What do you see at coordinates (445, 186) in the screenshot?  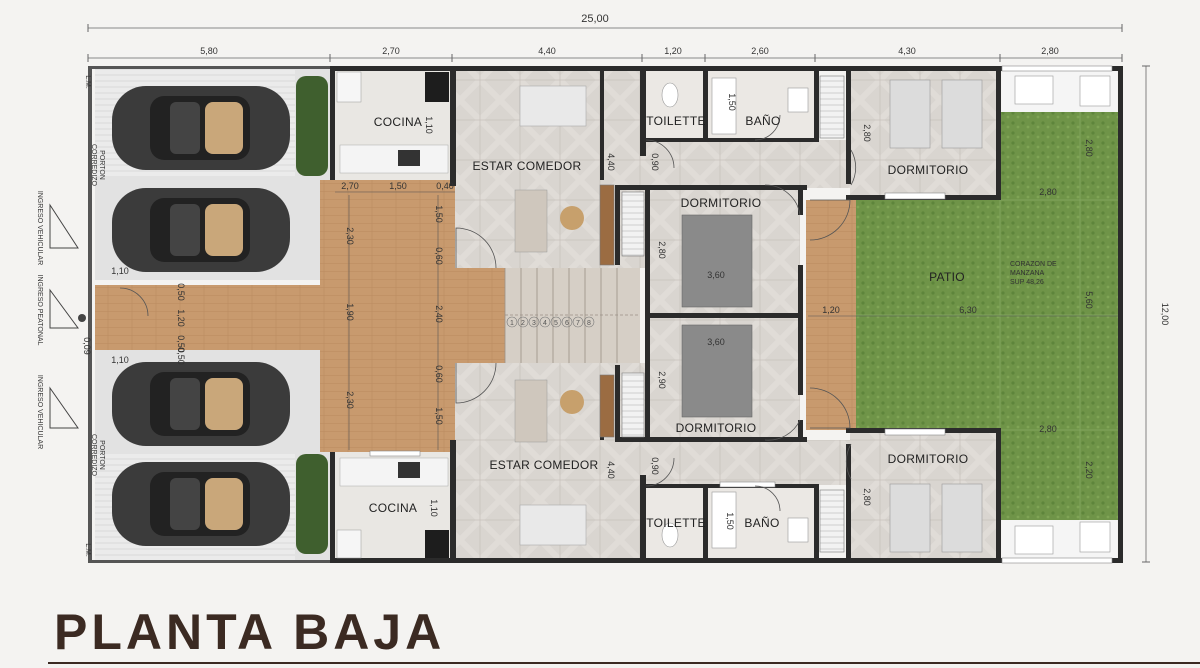 I see `dim-corridor-top-3: 0,40` at bounding box center [445, 186].